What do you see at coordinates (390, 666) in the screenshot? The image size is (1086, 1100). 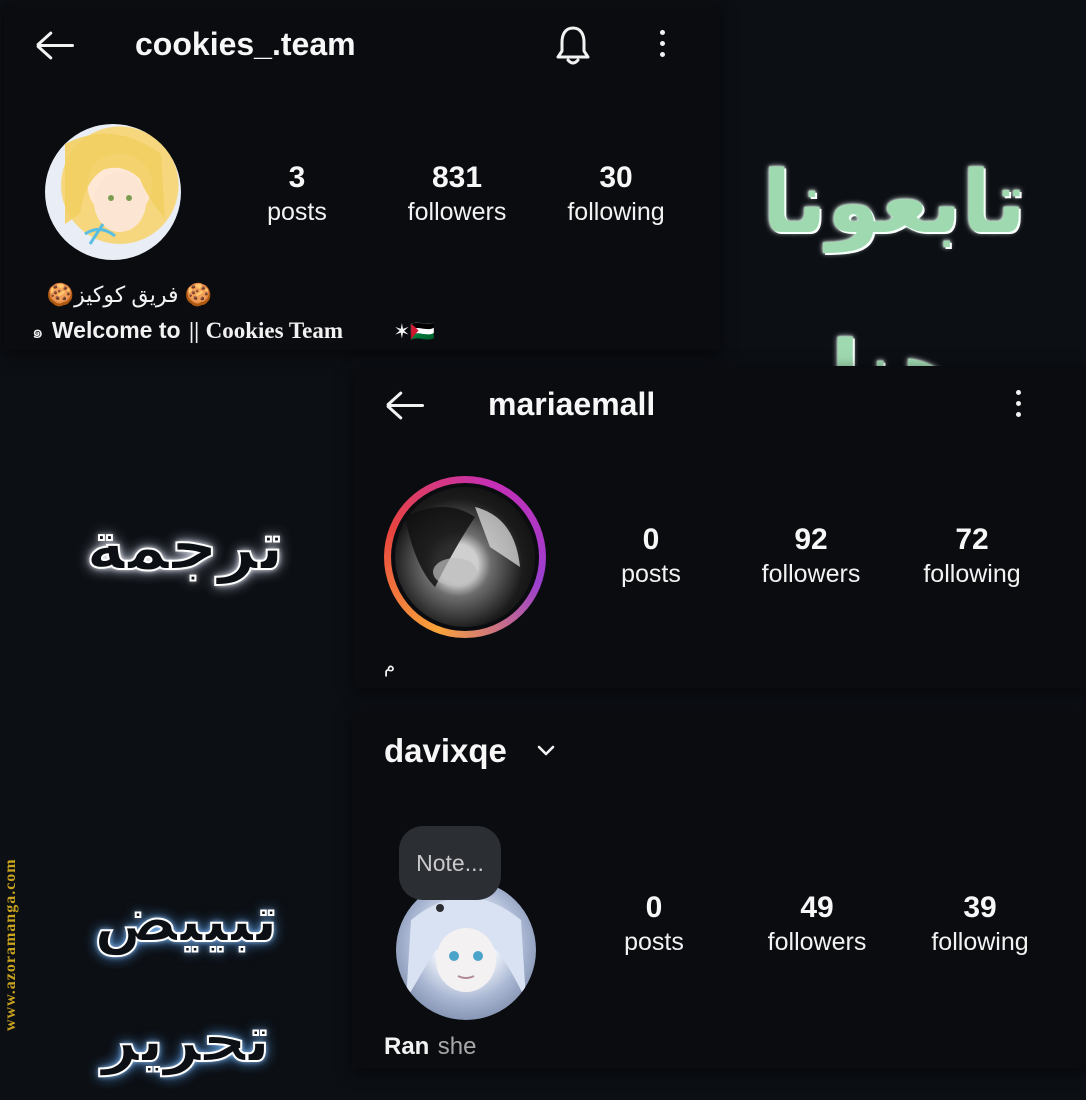 I see `bio-text: م` at bounding box center [390, 666].